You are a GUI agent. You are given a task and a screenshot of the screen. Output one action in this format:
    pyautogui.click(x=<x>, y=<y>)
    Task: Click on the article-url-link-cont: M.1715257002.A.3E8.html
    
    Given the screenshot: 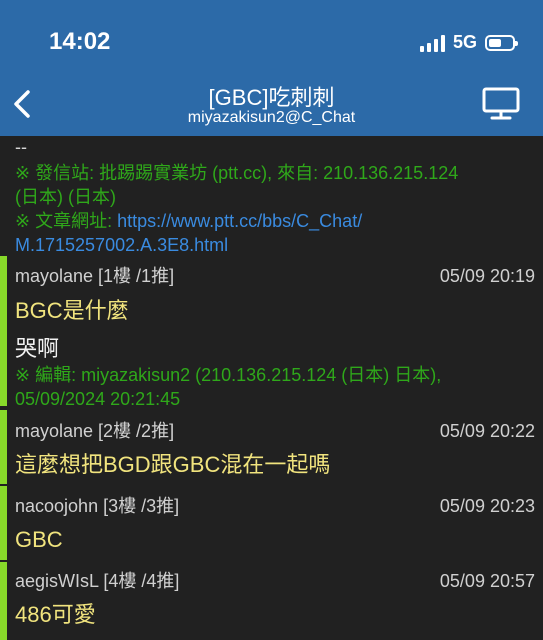 What is the action you would take?
    pyautogui.click(x=121, y=245)
    